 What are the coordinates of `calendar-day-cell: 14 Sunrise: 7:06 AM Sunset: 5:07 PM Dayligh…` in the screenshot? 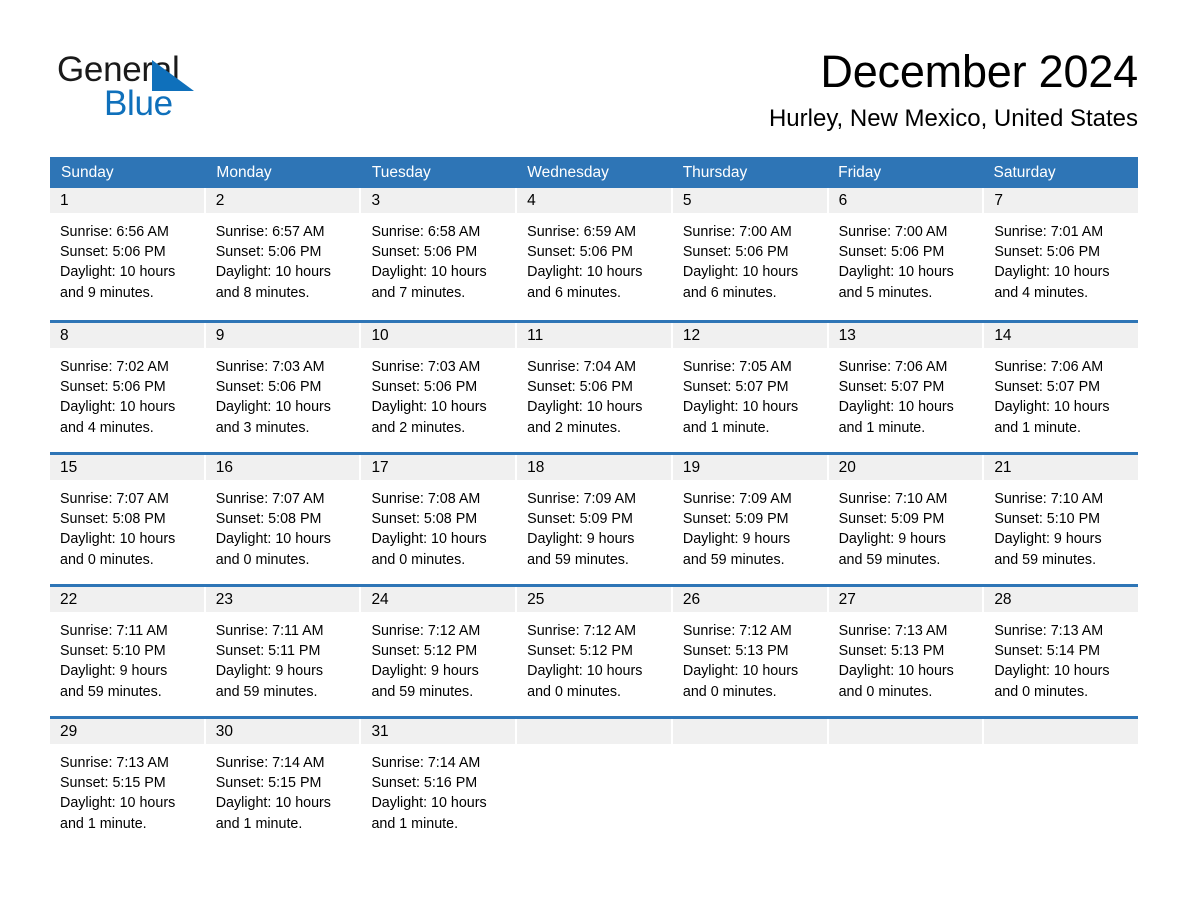 It's located at (1061, 387).